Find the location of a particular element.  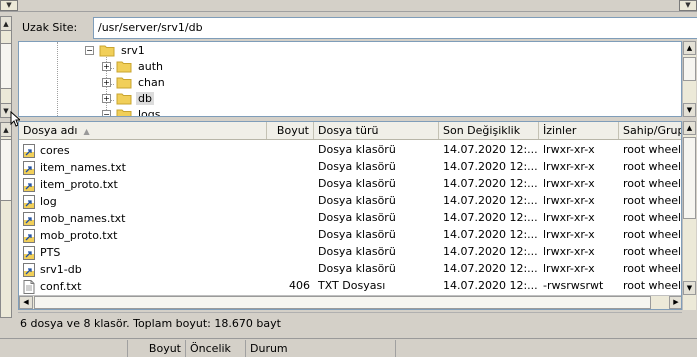

tree-item-auth: + auth is located at coordinates (133, 66).